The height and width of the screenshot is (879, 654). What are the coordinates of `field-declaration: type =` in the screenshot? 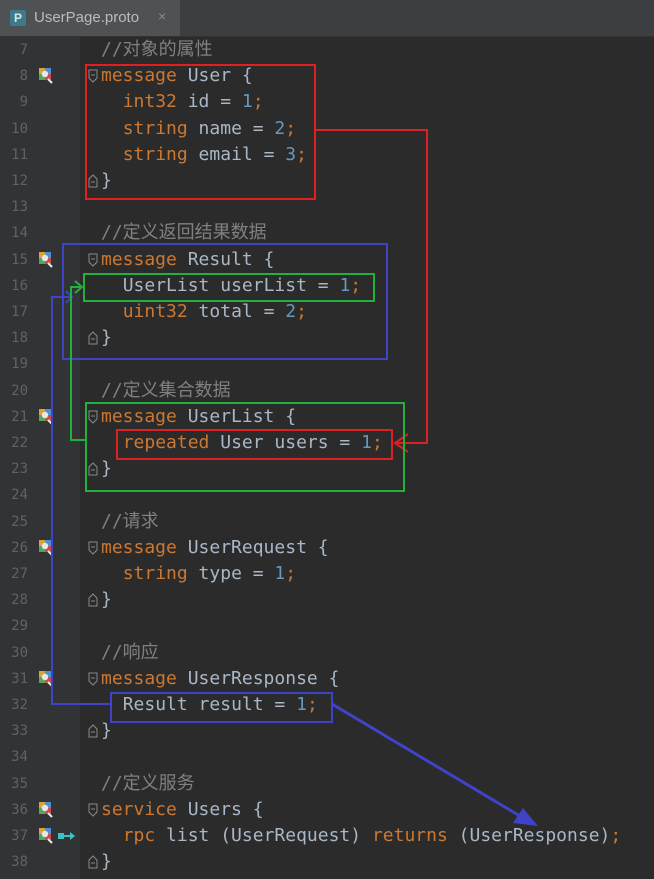 It's located at (231, 573).